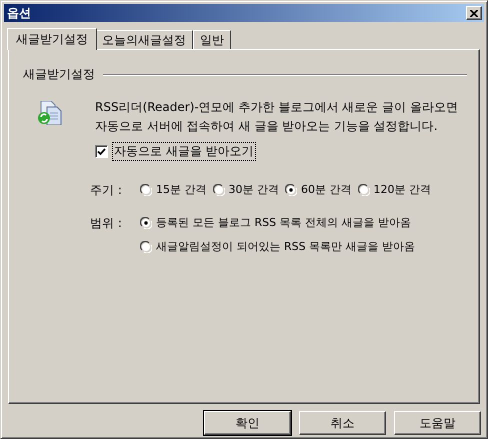 The height and width of the screenshot is (439, 488). I want to click on close-icon, so click(474, 13).